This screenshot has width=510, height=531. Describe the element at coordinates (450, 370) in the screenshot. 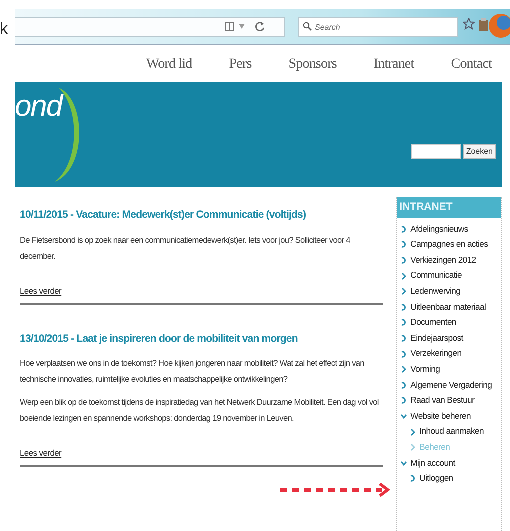

I see `sidebar-item: Vorming` at that location.